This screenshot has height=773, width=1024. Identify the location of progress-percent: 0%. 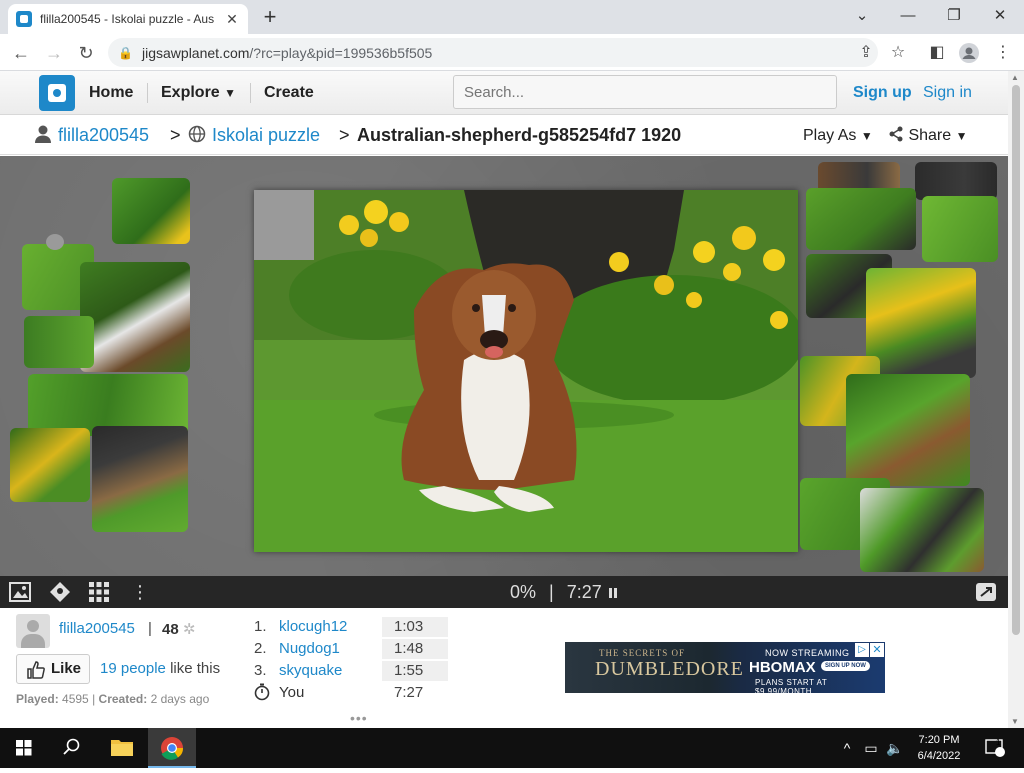
(523, 592).